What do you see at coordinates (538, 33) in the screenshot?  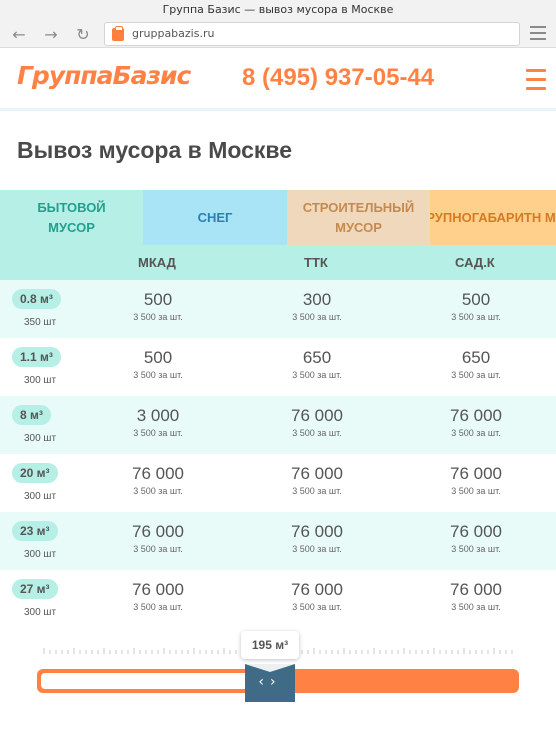 I see `browser-menu-icon` at bounding box center [538, 33].